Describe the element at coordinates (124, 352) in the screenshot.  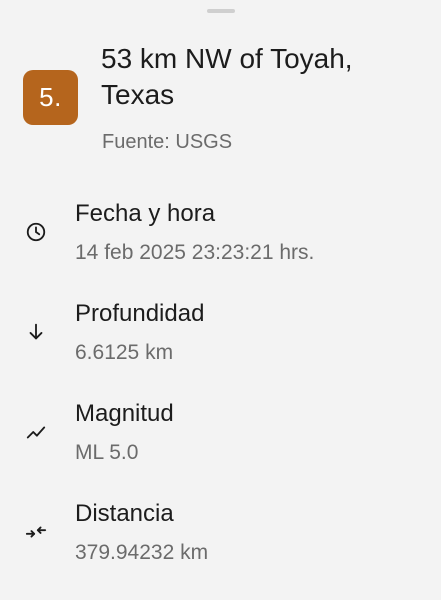
I see `detail-value: 6.6125 km` at that location.